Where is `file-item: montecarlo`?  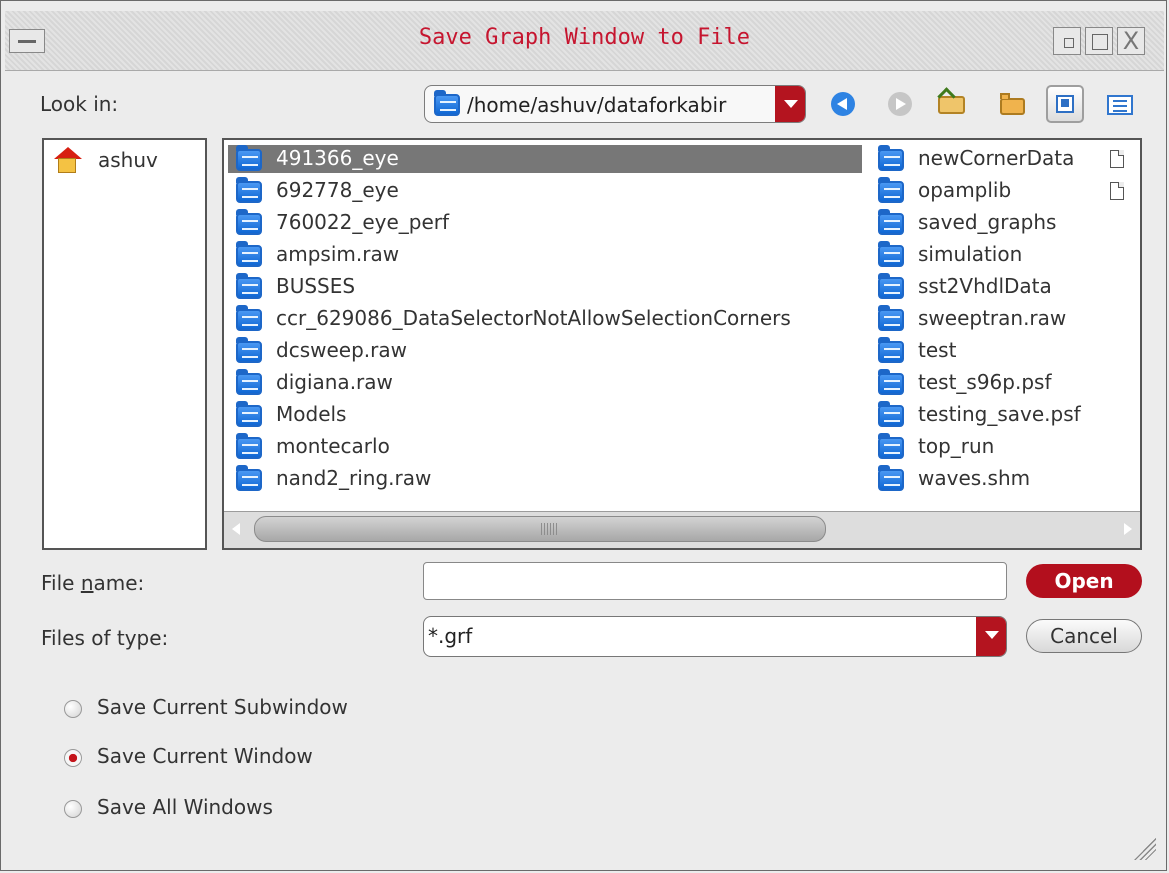
file-item: montecarlo is located at coordinates (545, 447).